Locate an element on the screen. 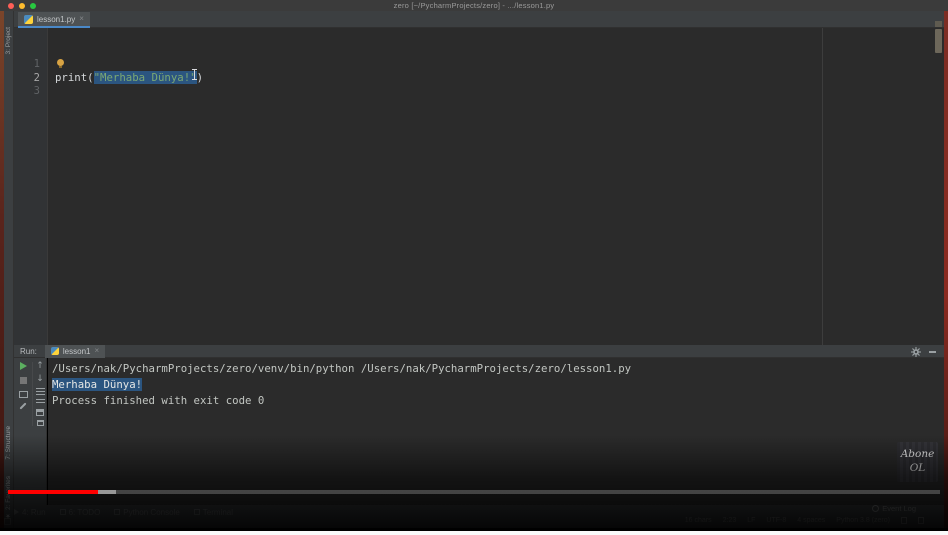  line-number-active: 2 is located at coordinates (36, 77).